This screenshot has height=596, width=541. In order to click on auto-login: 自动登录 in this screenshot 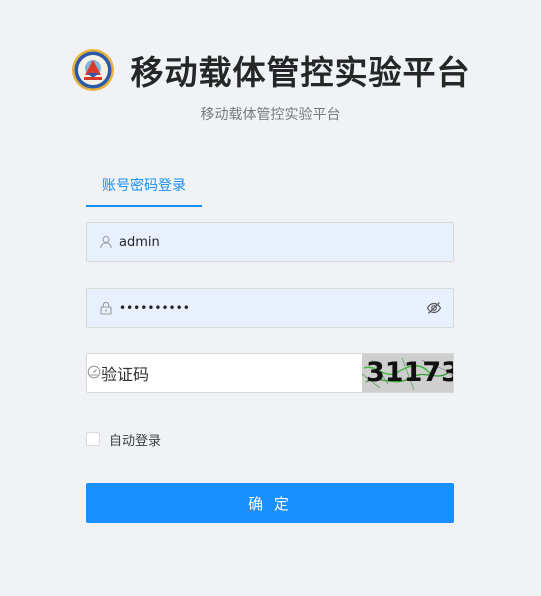, I will do `click(124, 439)`.